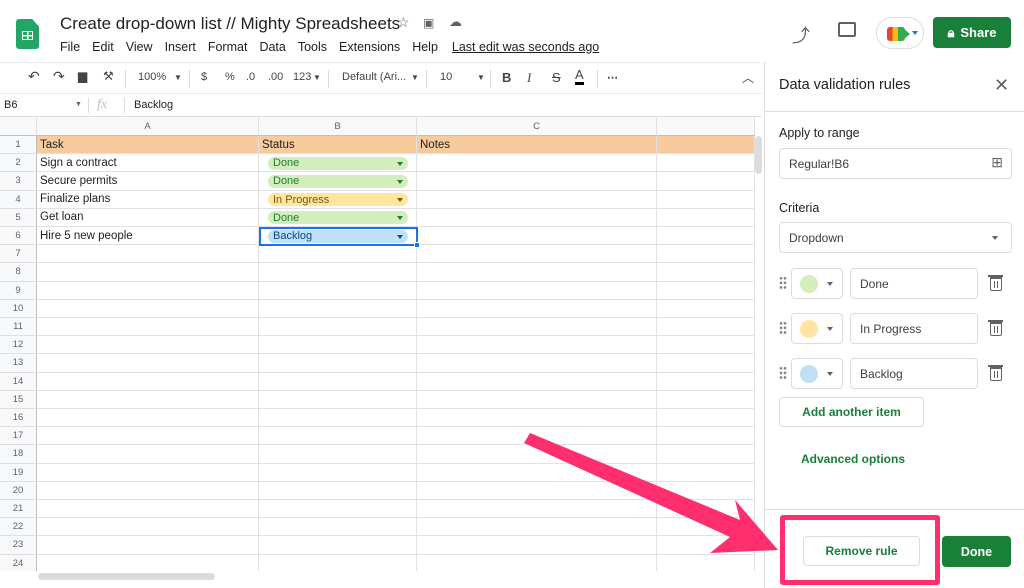  What do you see at coordinates (579, 76) in the screenshot?
I see `text-color-button: A` at bounding box center [579, 76].